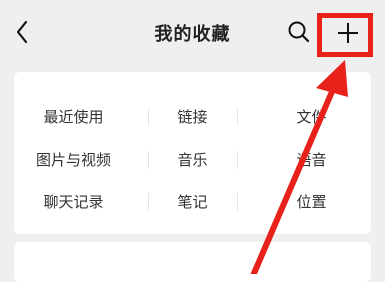  Describe the element at coordinates (311, 160) in the screenshot. I see `category-item-voice: 语音` at that location.